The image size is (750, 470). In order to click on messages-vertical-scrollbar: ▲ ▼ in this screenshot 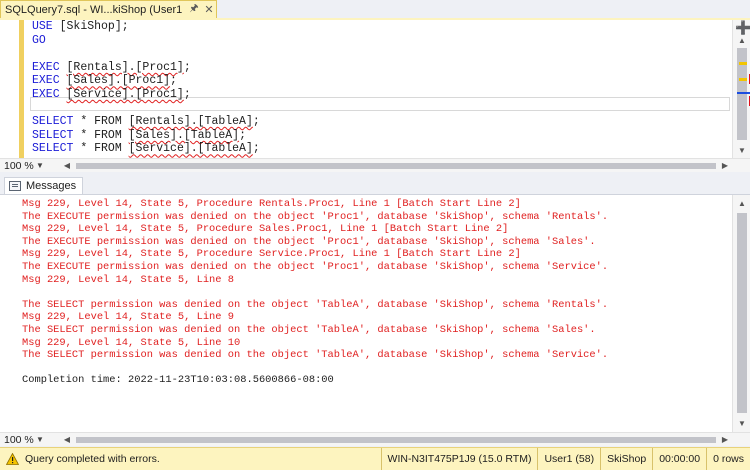, I will do `click(741, 314)`.